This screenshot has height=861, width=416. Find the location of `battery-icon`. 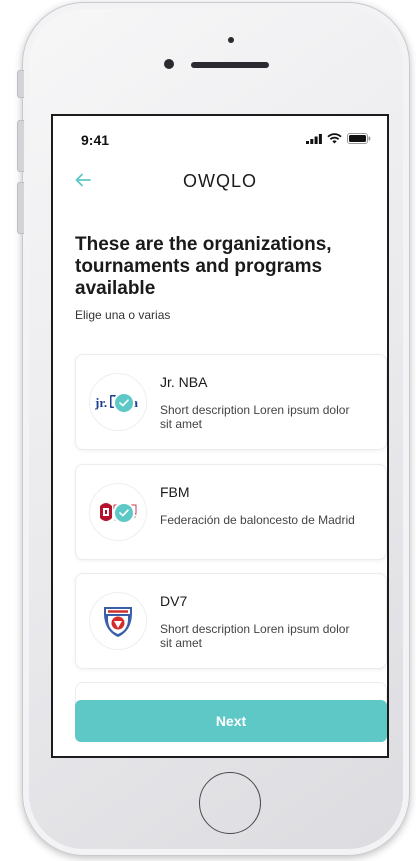

battery-icon is located at coordinates (359, 138).